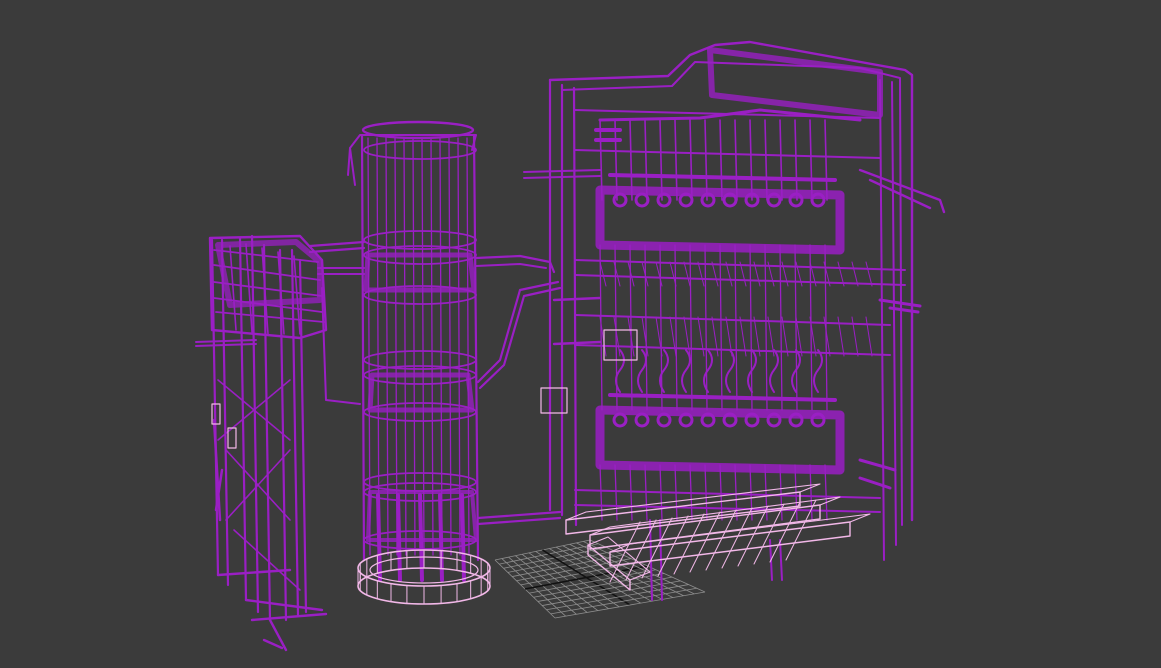 This screenshot has height=668, width=1161. Describe the element at coordinates (420, 150) in the screenshot. I see `tower-ring` at that location.